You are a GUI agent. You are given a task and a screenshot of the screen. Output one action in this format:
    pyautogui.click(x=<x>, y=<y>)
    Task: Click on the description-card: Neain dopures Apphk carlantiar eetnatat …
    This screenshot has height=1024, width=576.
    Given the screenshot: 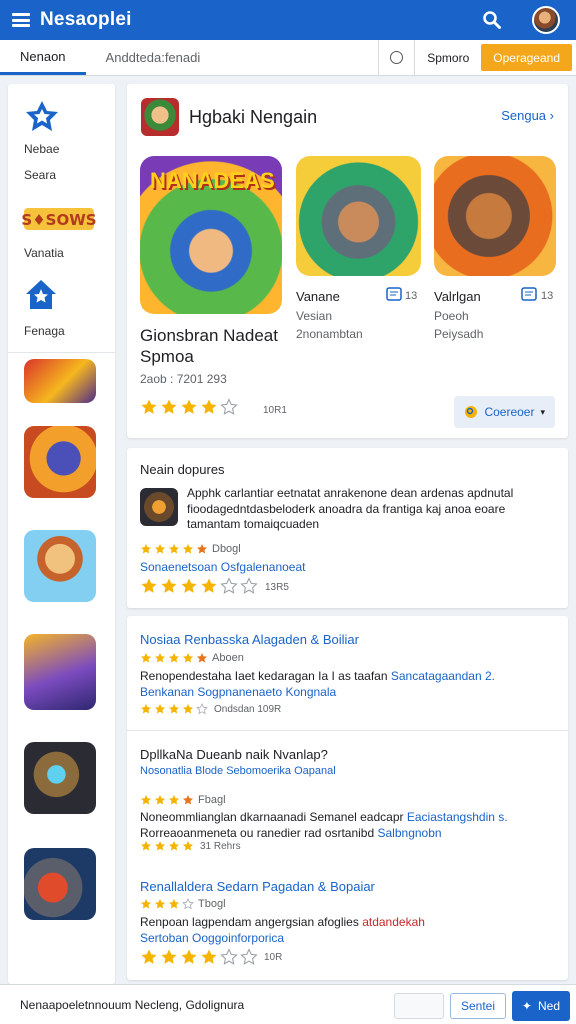 What is the action you would take?
    pyautogui.click(x=347, y=528)
    